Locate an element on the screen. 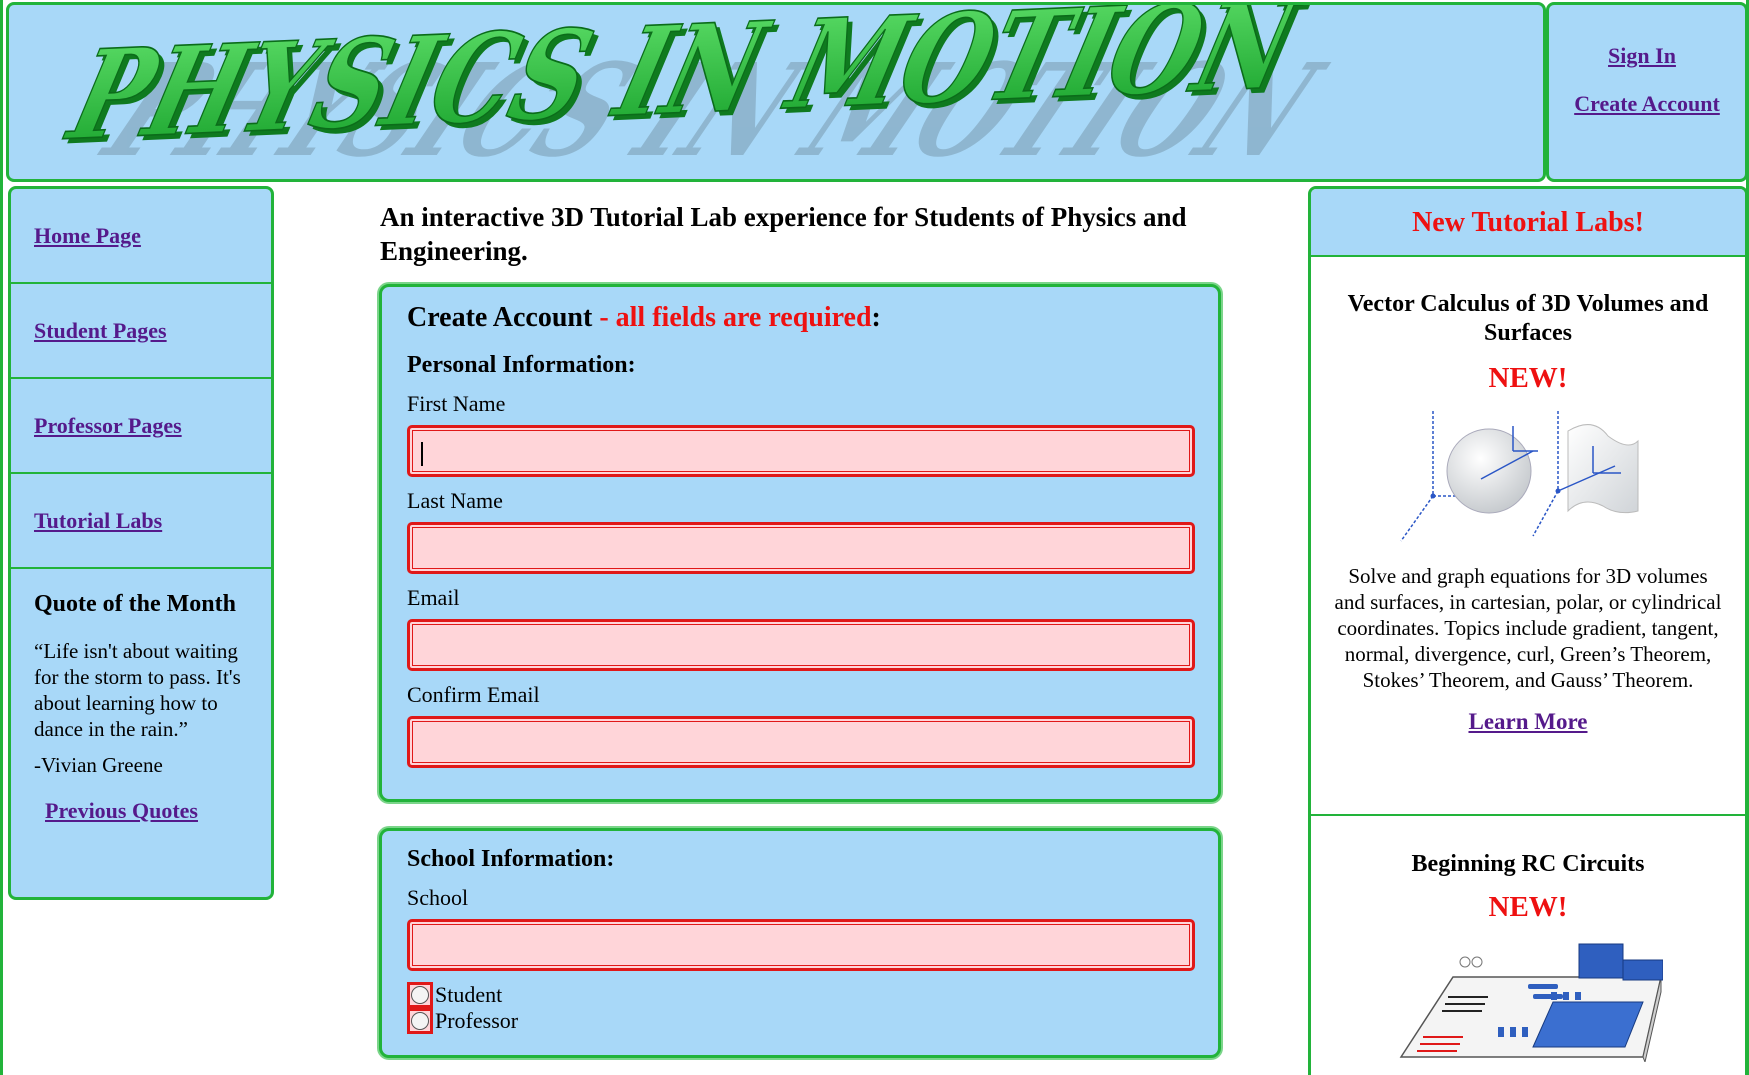  professor-radio is located at coordinates (420, 1021).